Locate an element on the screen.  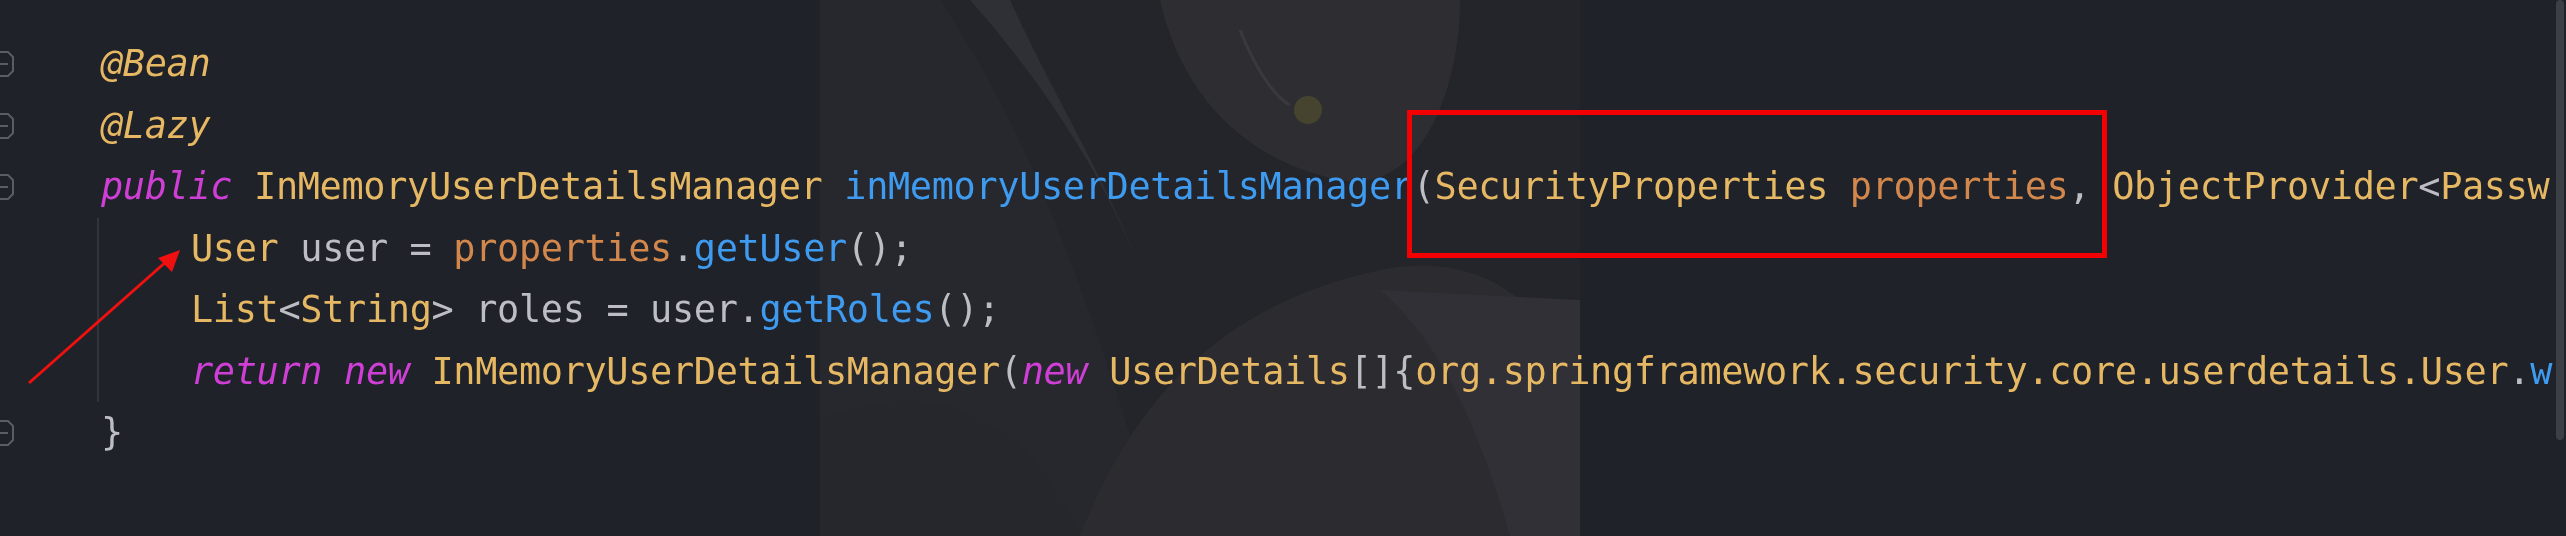
code-line: List<String> roles = user.getRoles(); is located at coordinates (595, 310).